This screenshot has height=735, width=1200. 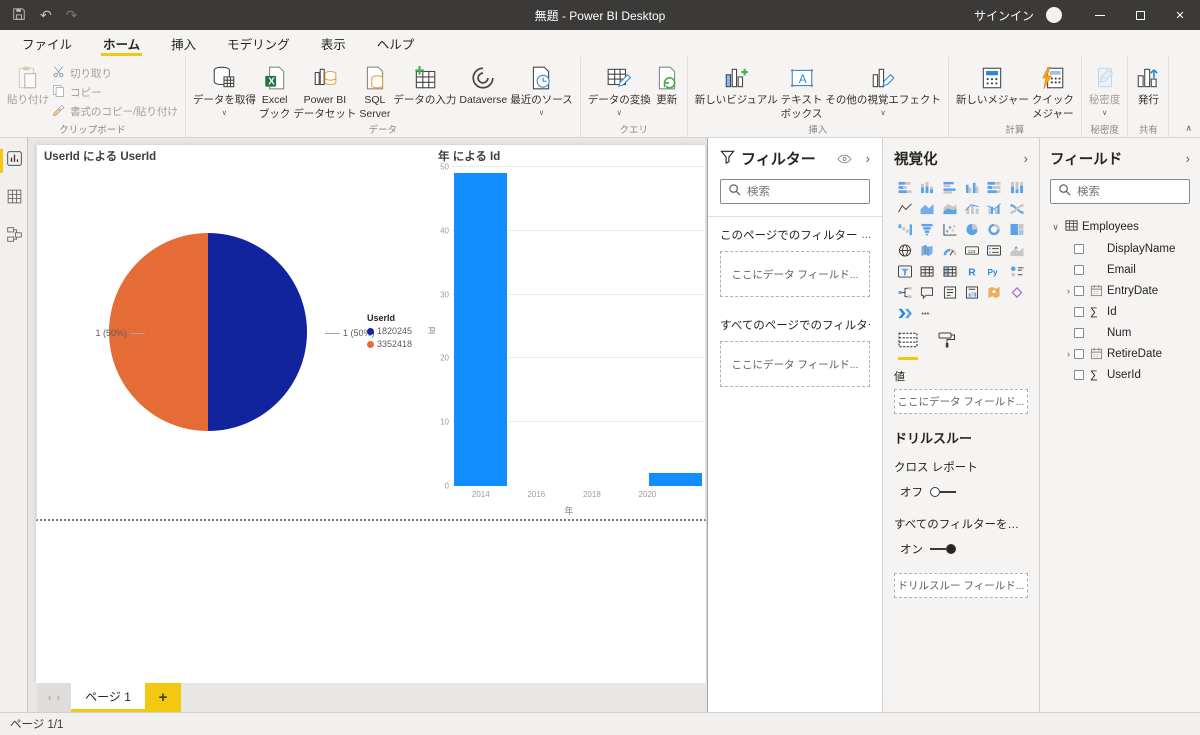 I want to click on avatar, so click(x=1054, y=15).